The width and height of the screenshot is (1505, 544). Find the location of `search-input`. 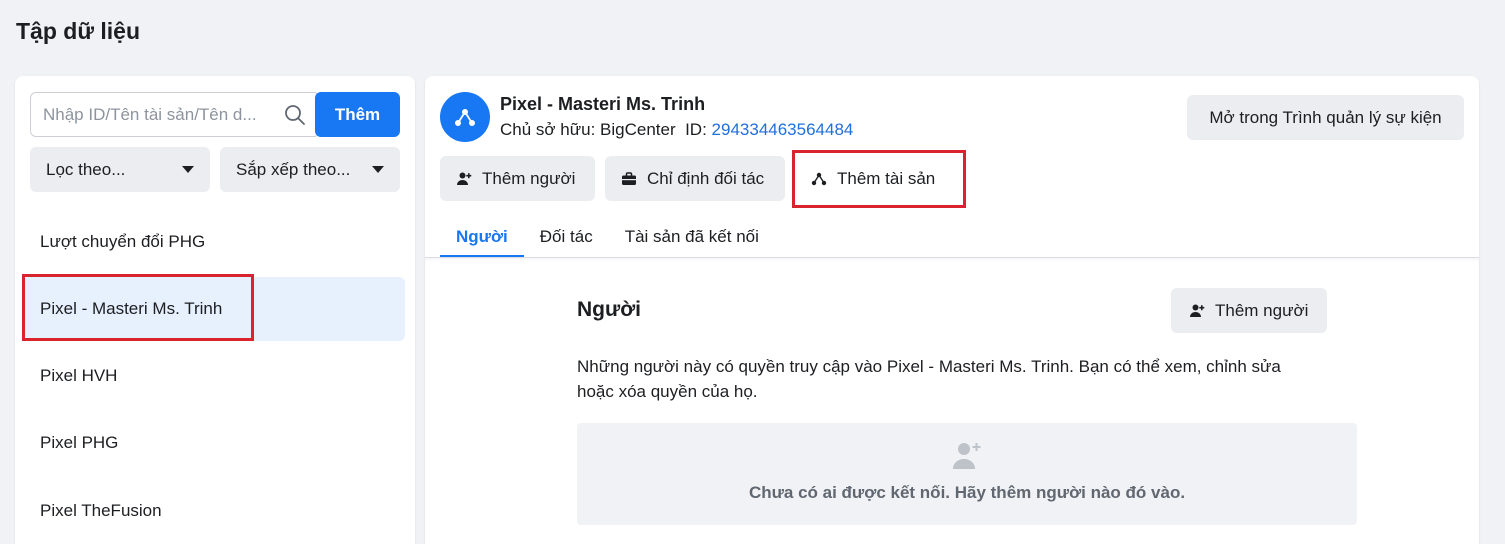

search-input is located at coordinates (163, 114).